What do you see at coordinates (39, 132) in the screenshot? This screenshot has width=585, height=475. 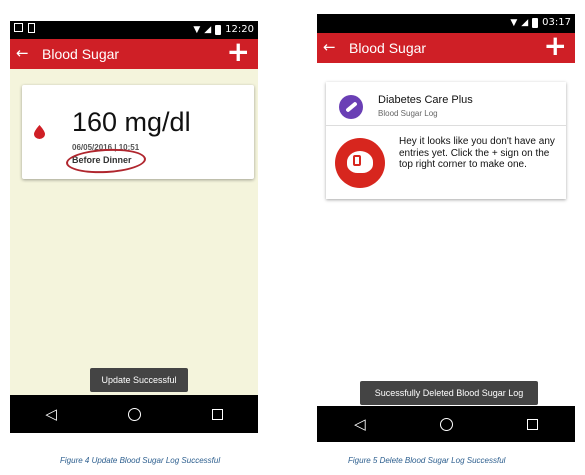 I see `blood-drop-icon` at bounding box center [39, 132].